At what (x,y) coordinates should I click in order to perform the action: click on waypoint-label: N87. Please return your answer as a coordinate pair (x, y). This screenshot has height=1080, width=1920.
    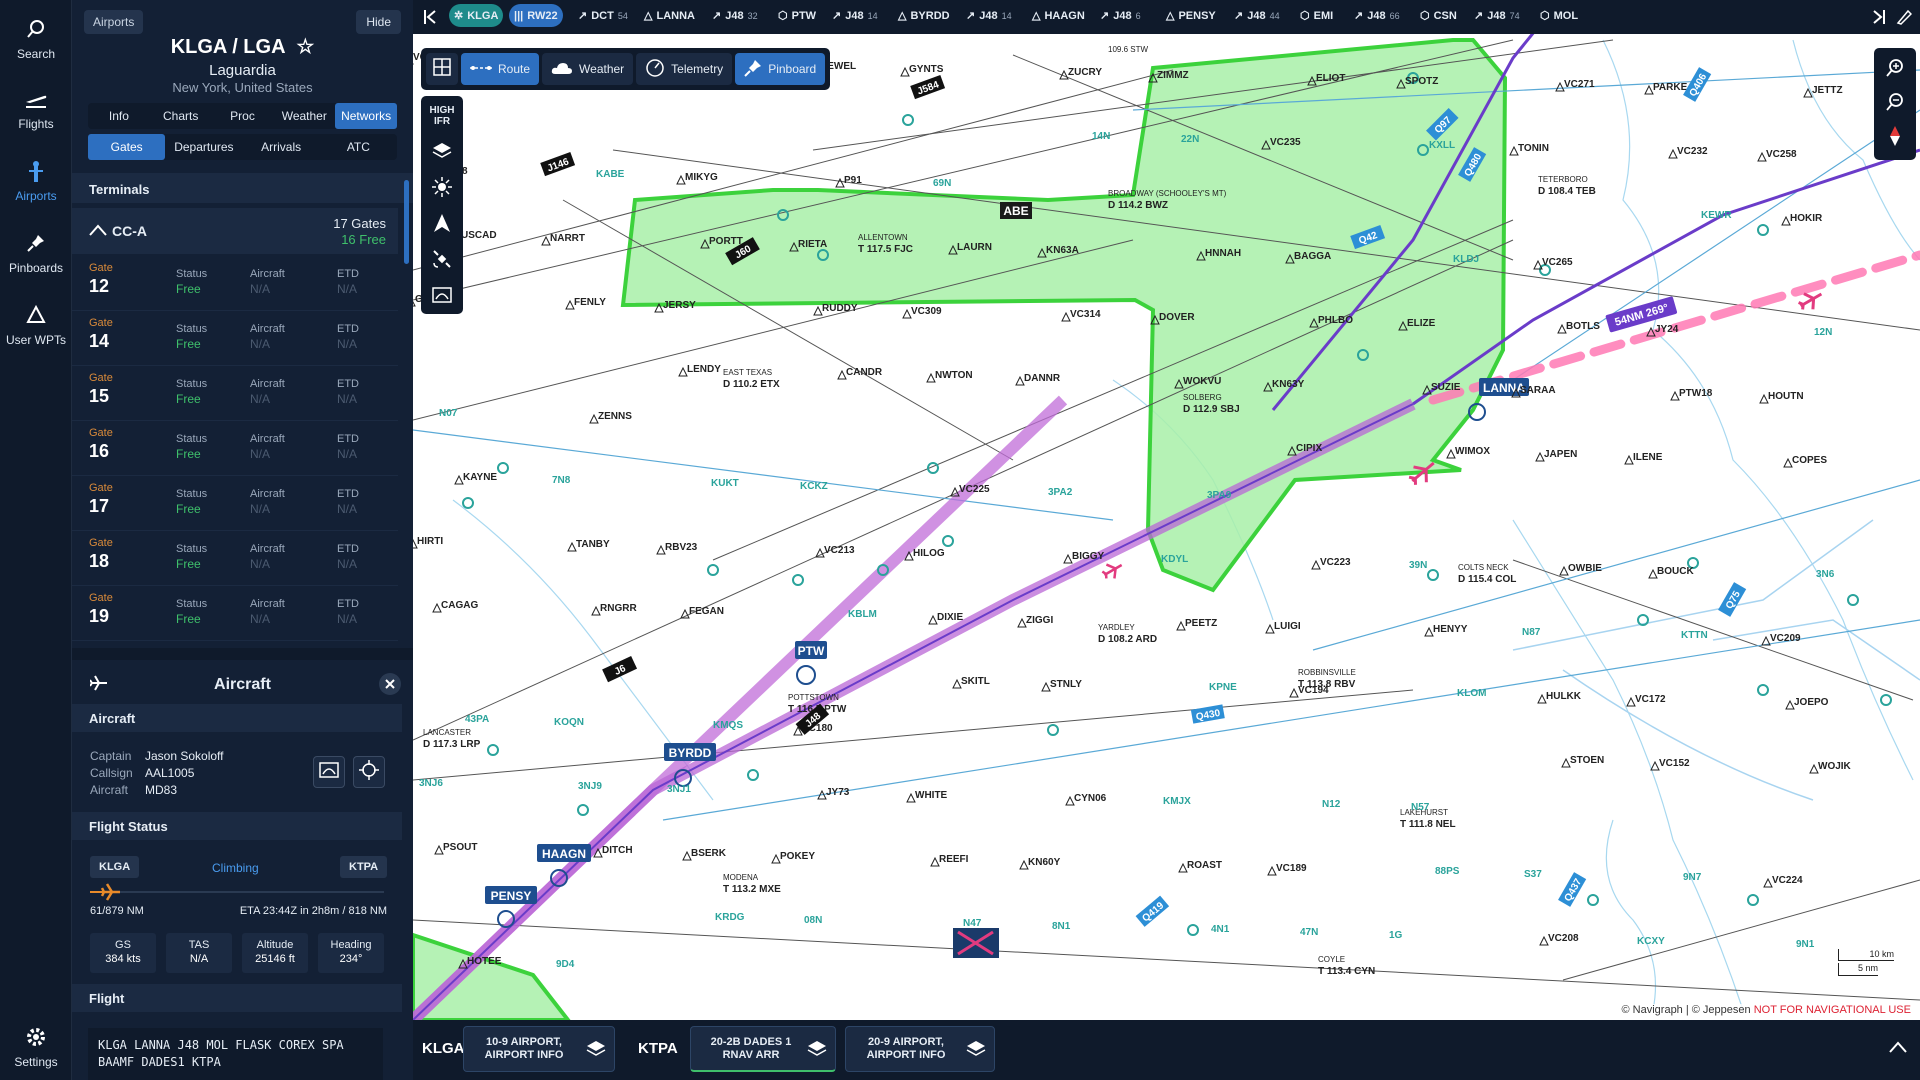
    Looking at the image, I should click on (1531, 632).